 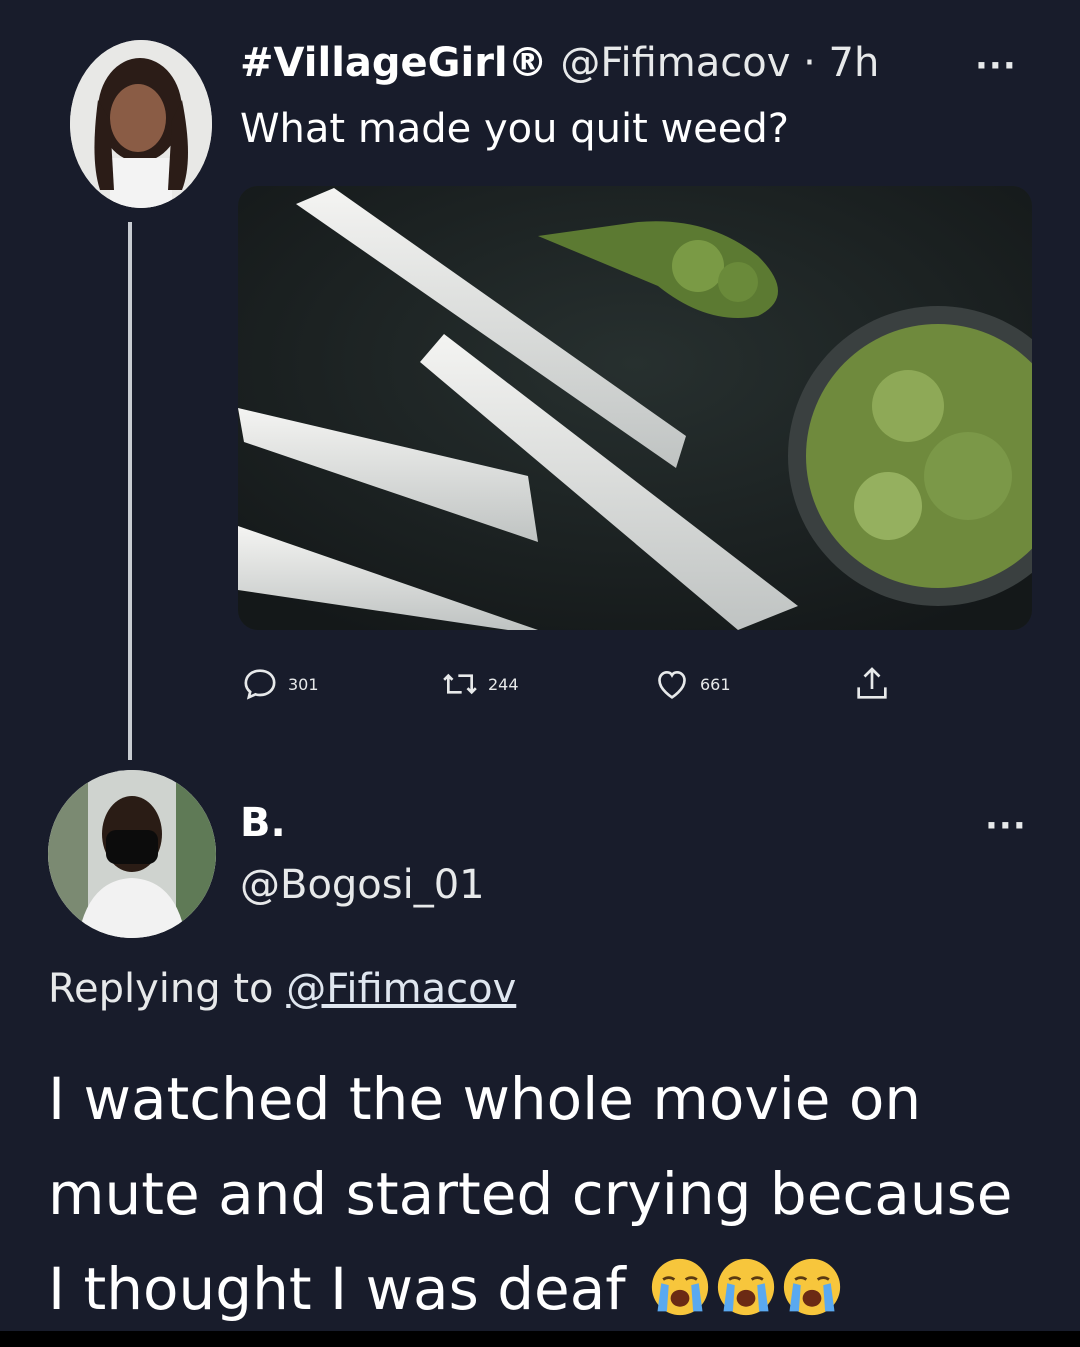 What do you see at coordinates (675, 63) in the screenshot?
I see `user-handle: @Fifimacov` at bounding box center [675, 63].